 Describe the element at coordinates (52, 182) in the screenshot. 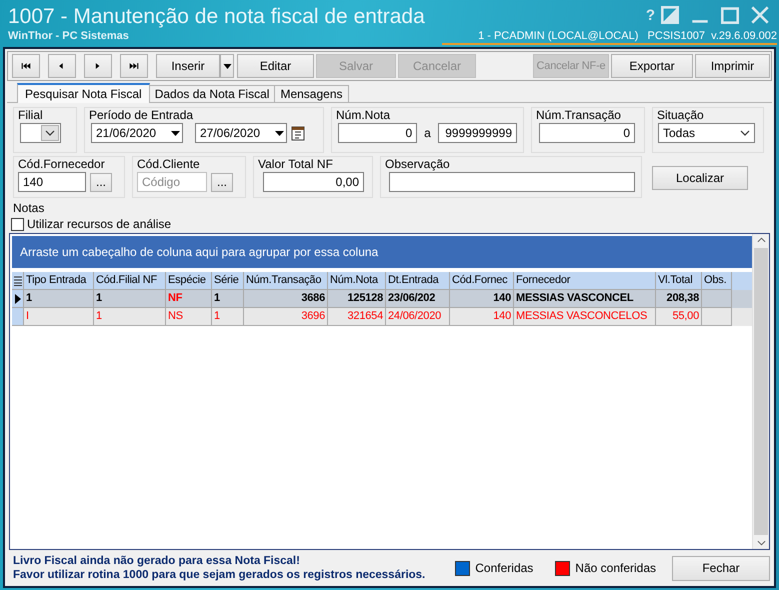

I see `input-field: 140` at that location.